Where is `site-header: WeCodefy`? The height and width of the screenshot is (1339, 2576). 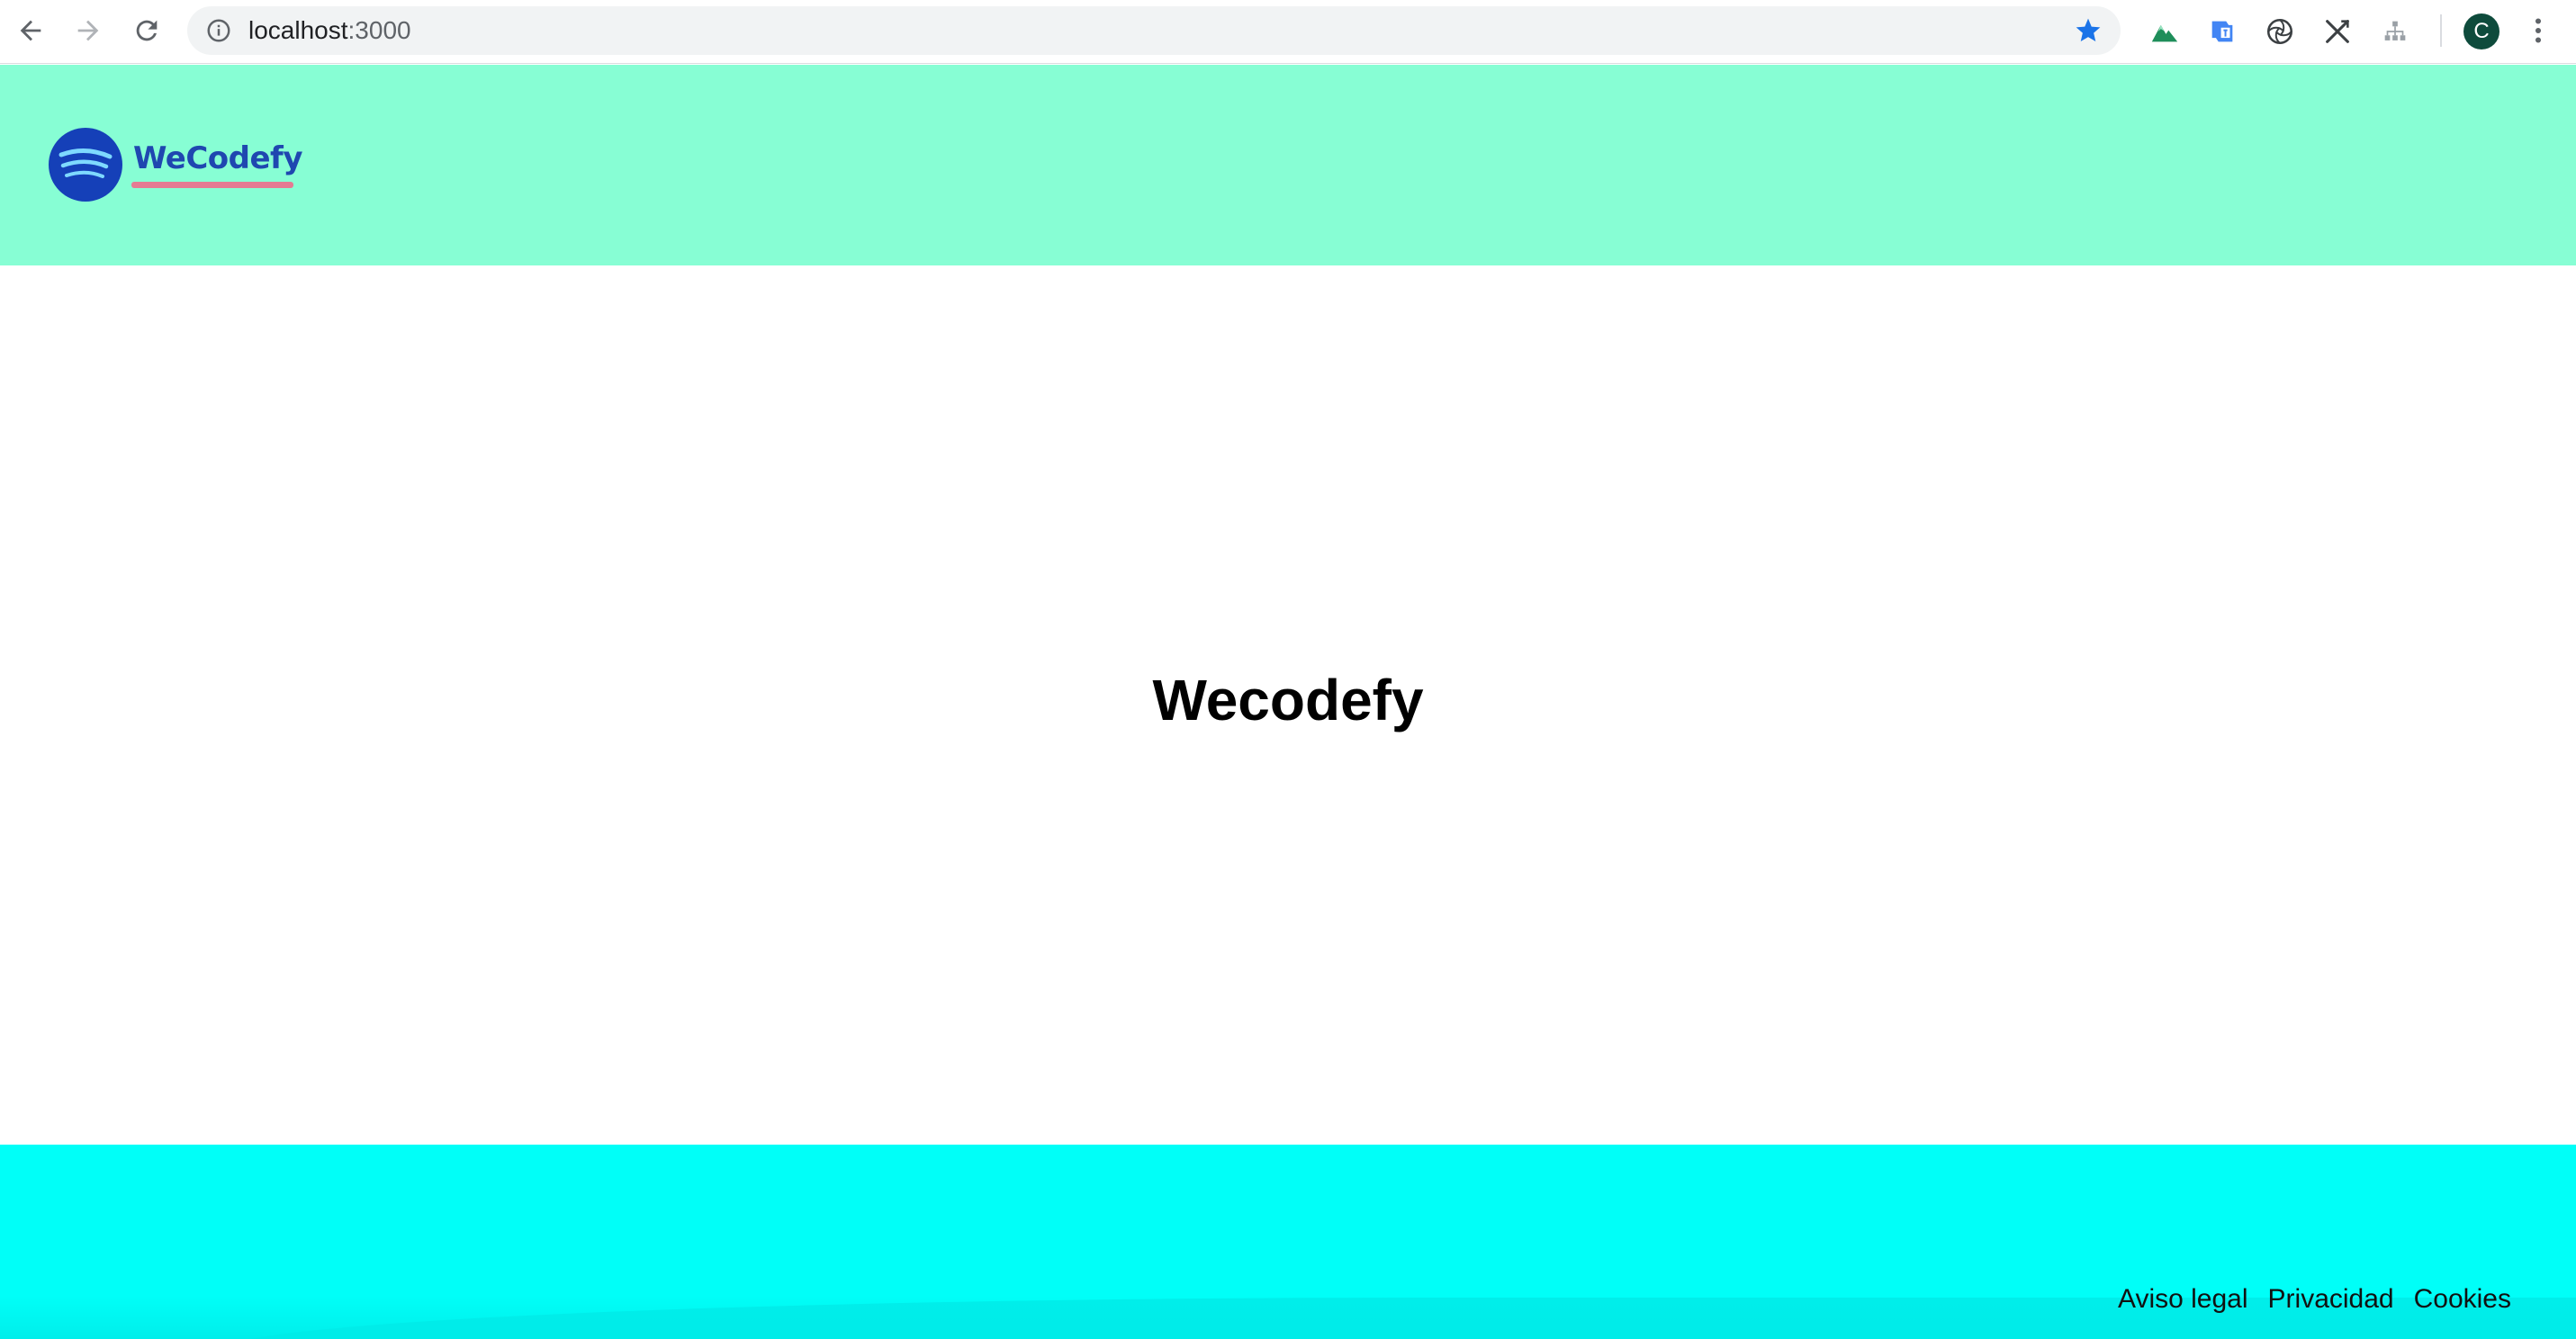
site-header: WeCodefy is located at coordinates (1288, 165).